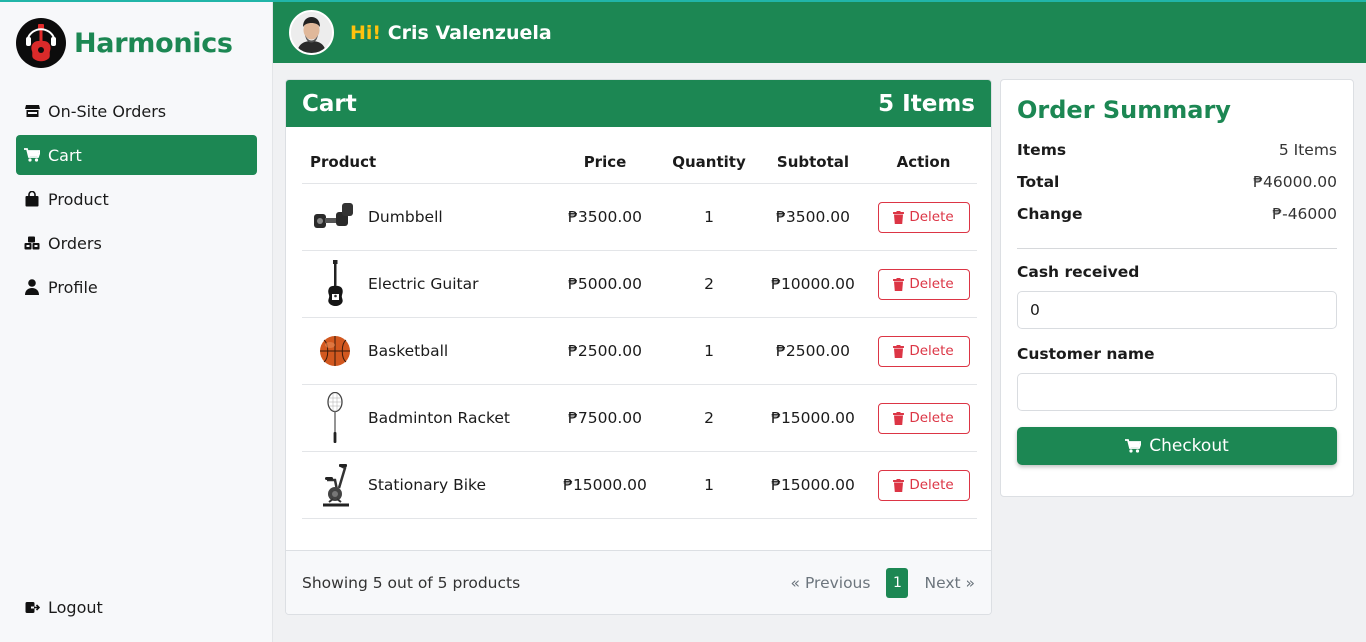 This screenshot has height=642, width=1366. Describe the element at coordinates (32, 111) in the screenshot. I see `store-icon` at that location.